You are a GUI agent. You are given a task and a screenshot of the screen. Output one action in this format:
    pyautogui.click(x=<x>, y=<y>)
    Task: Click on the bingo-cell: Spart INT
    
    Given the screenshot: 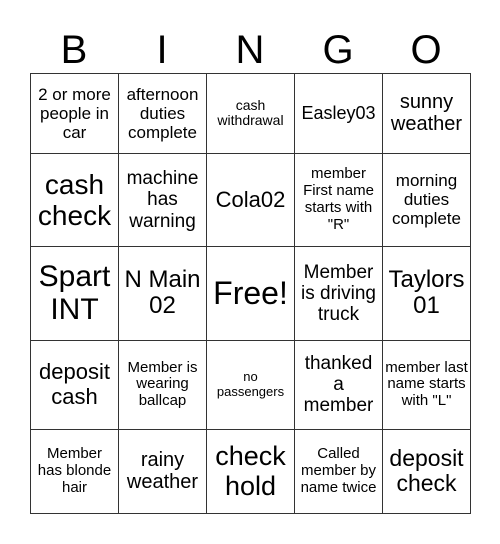 What is the action you would take?
    pyautogui.click(x=74, y=293)
    